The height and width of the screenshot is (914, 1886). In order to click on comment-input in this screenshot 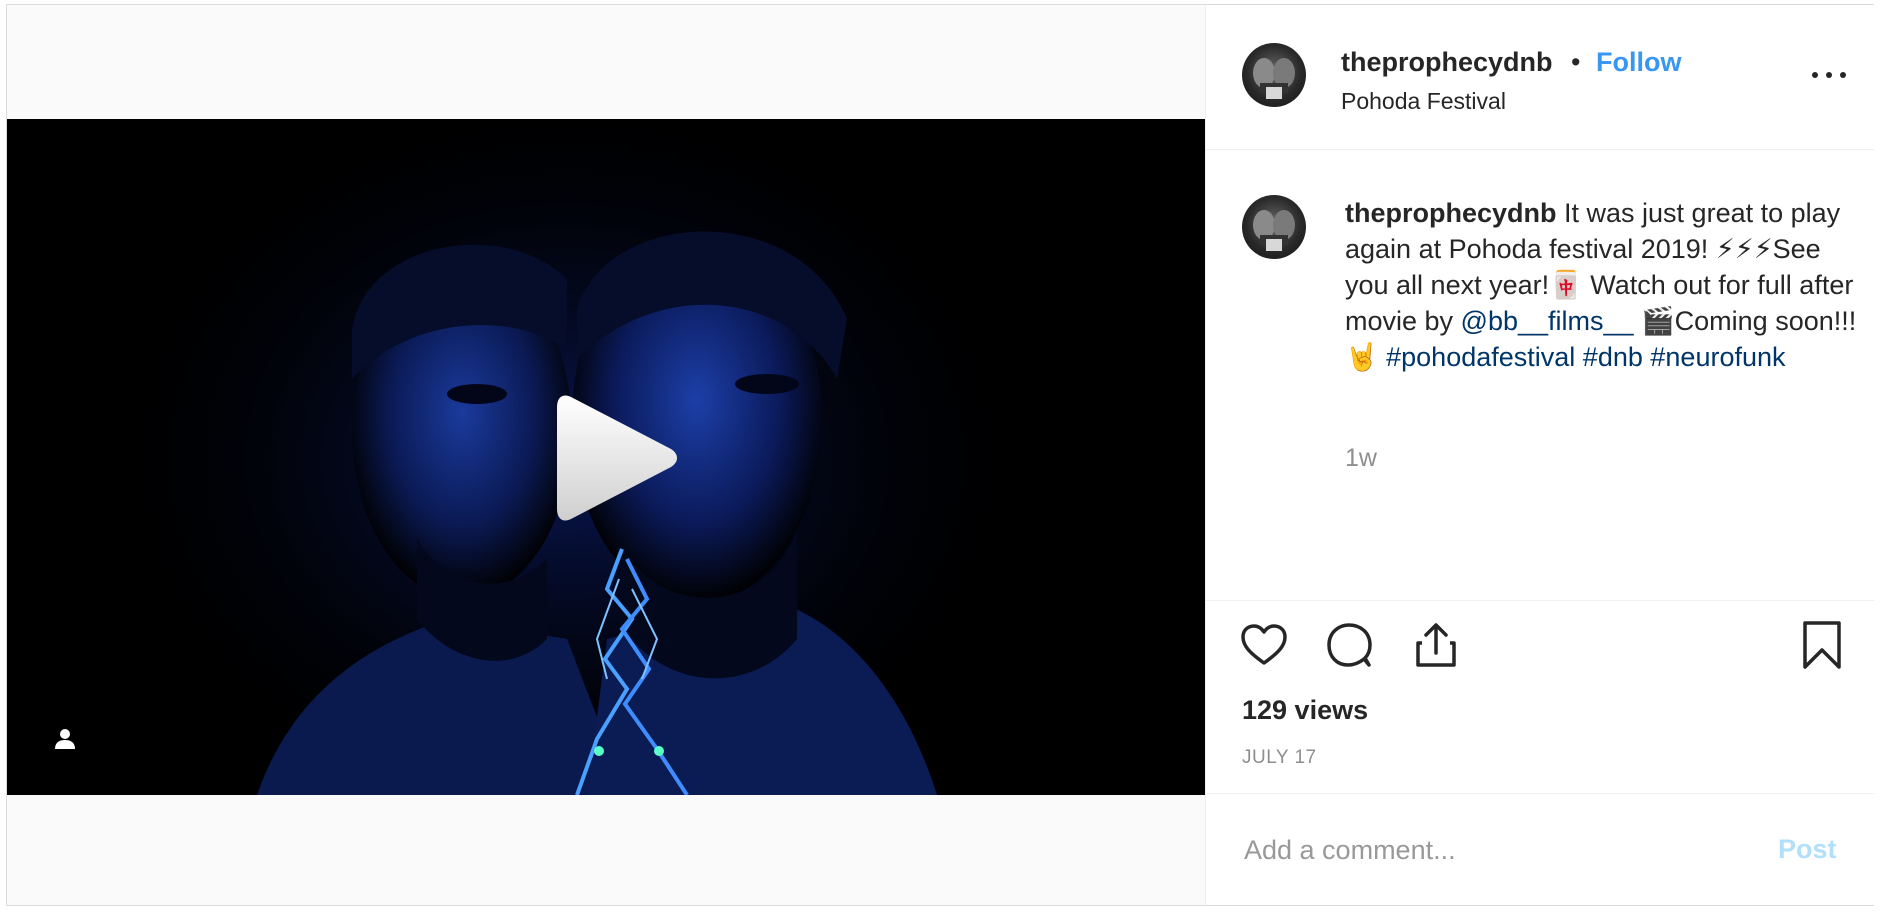, I will do `click(1484, 850)`.